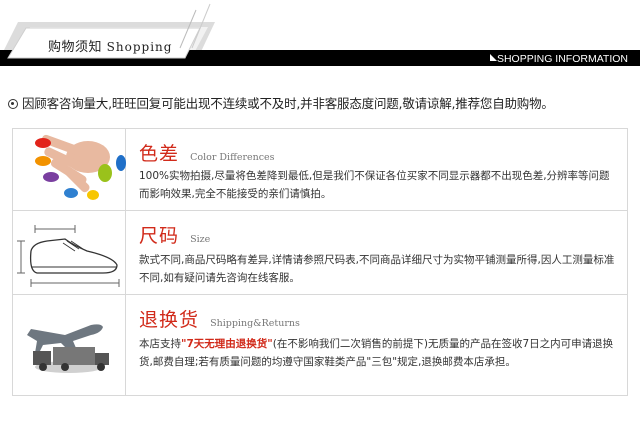  I want to click on section-title: 色差 Color Differences, so click(207, 152).